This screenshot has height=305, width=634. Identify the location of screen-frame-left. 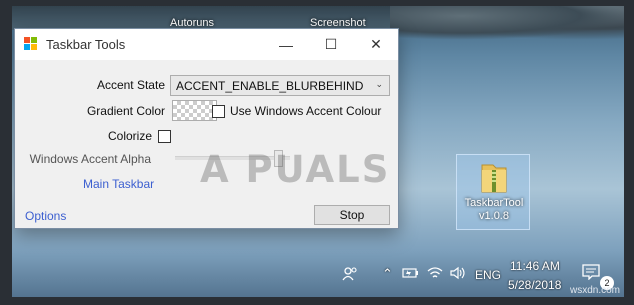
(6, 152).